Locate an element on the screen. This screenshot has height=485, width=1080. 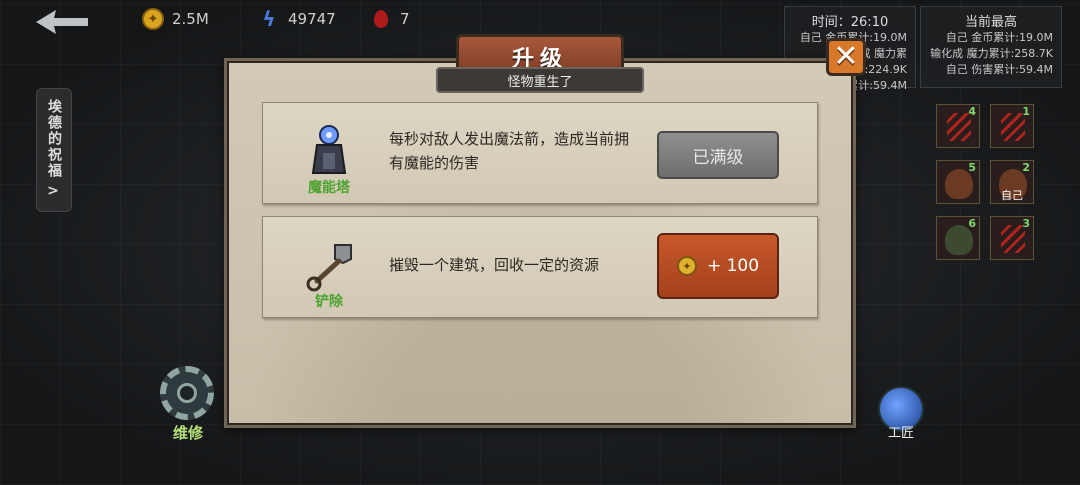
best-line: 自己 伤害累计:59.4M is located at coordinates (999, 69).